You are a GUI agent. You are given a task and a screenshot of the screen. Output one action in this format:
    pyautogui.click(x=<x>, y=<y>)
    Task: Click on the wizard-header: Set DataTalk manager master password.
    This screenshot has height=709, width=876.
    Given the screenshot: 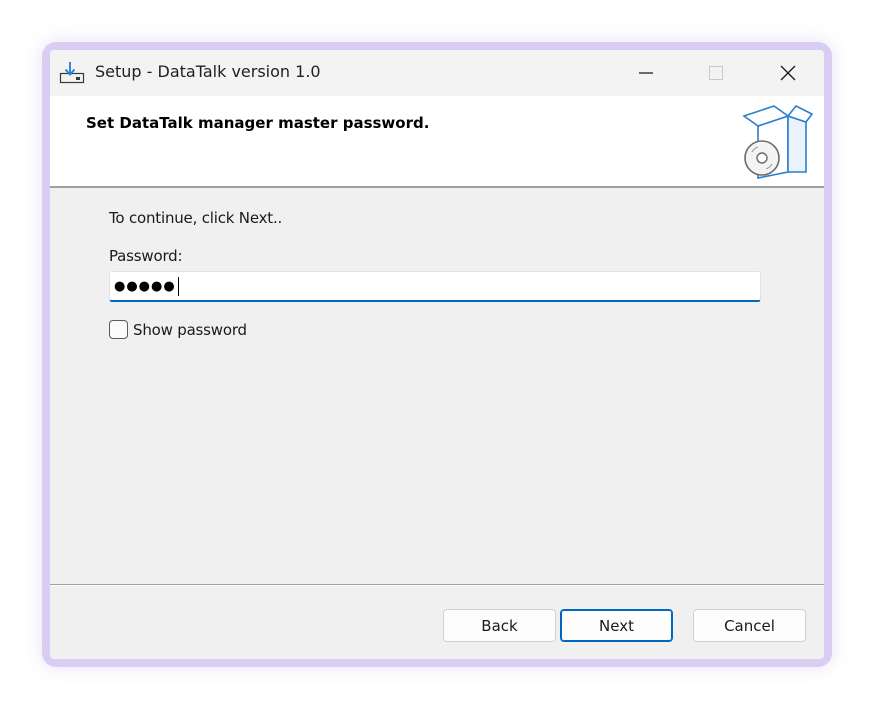 What is the action you would take?
    pyautogui.click(x=437, y=142)
    